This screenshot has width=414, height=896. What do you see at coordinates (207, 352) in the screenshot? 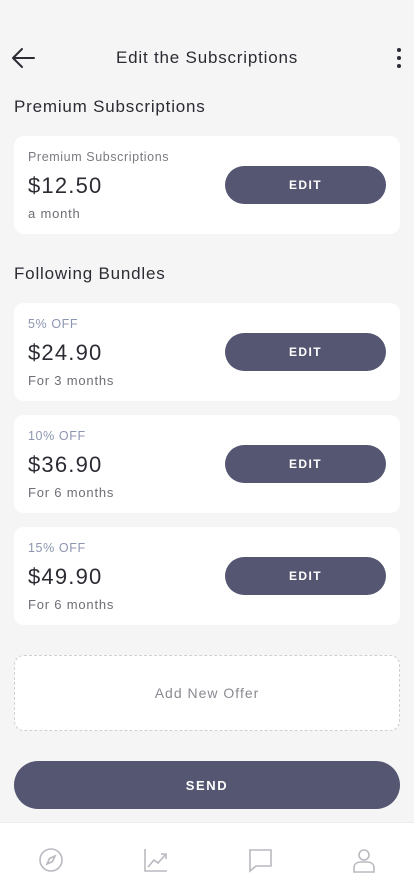
I see `bundle-card: 5% OFF $24.90 For 3 months EDIT` at bounding box center [207, 352].